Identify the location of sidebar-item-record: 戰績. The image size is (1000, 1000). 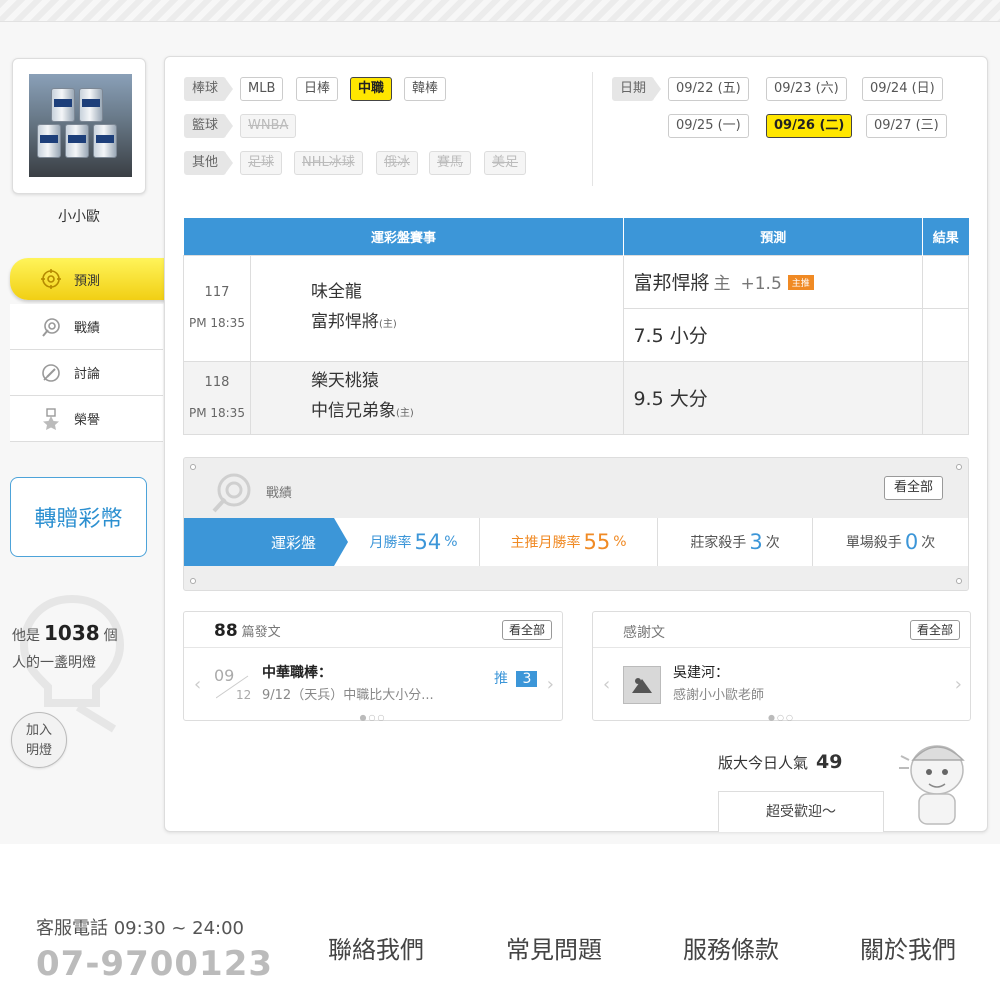
(86, 327).